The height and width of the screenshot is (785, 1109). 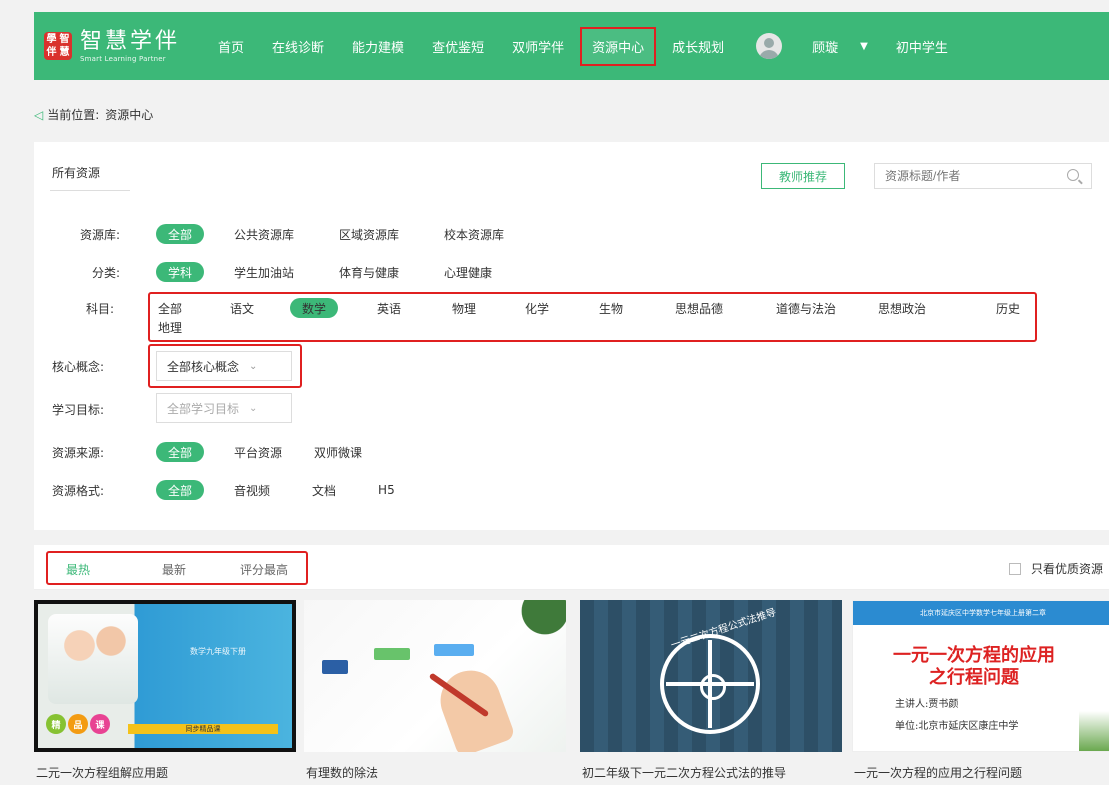 I want to click on subject-physics: 物理, so click(x=464, y=308).